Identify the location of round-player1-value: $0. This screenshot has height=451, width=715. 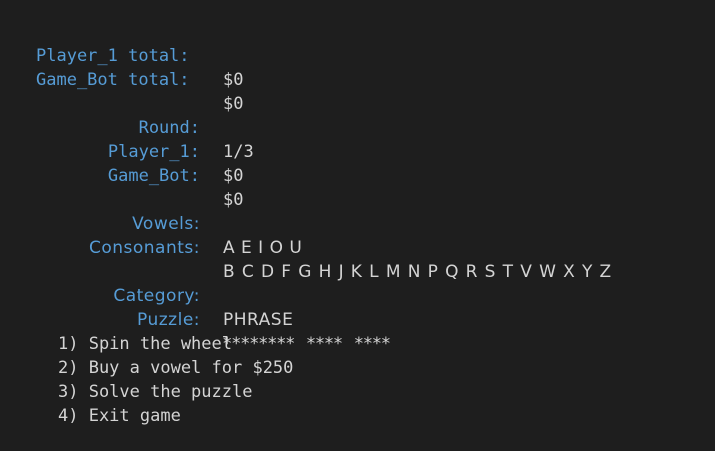
(233, 176).